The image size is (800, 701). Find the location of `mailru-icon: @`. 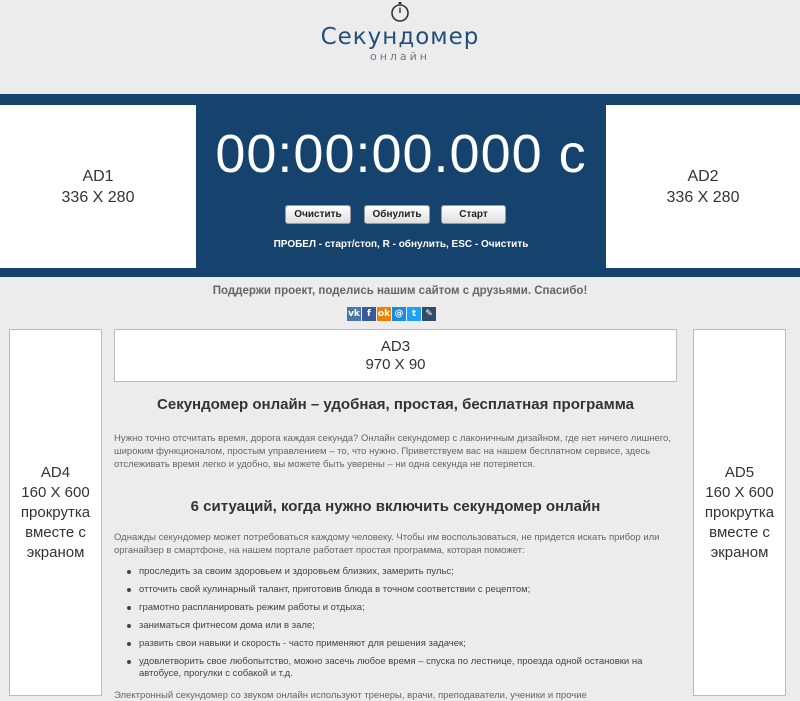

mailru-icon: @ is located at coordinates (399, 314).